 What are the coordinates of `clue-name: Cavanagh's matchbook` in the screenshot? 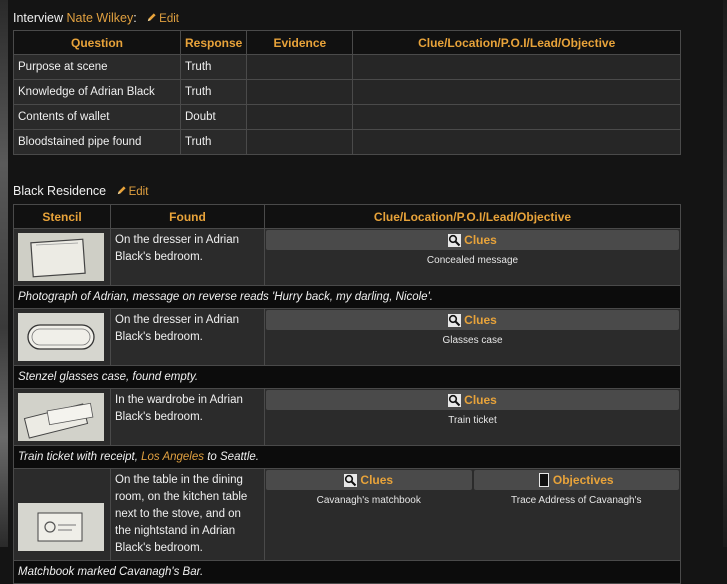 It's located at (369, 500).